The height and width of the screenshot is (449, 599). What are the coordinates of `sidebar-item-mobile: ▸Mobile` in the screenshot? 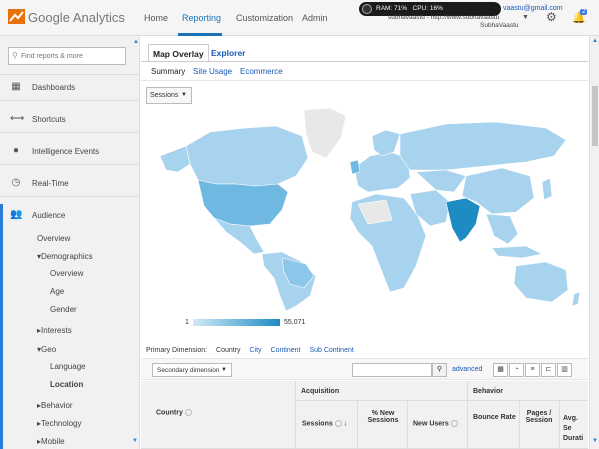 It's located at (51, 441).